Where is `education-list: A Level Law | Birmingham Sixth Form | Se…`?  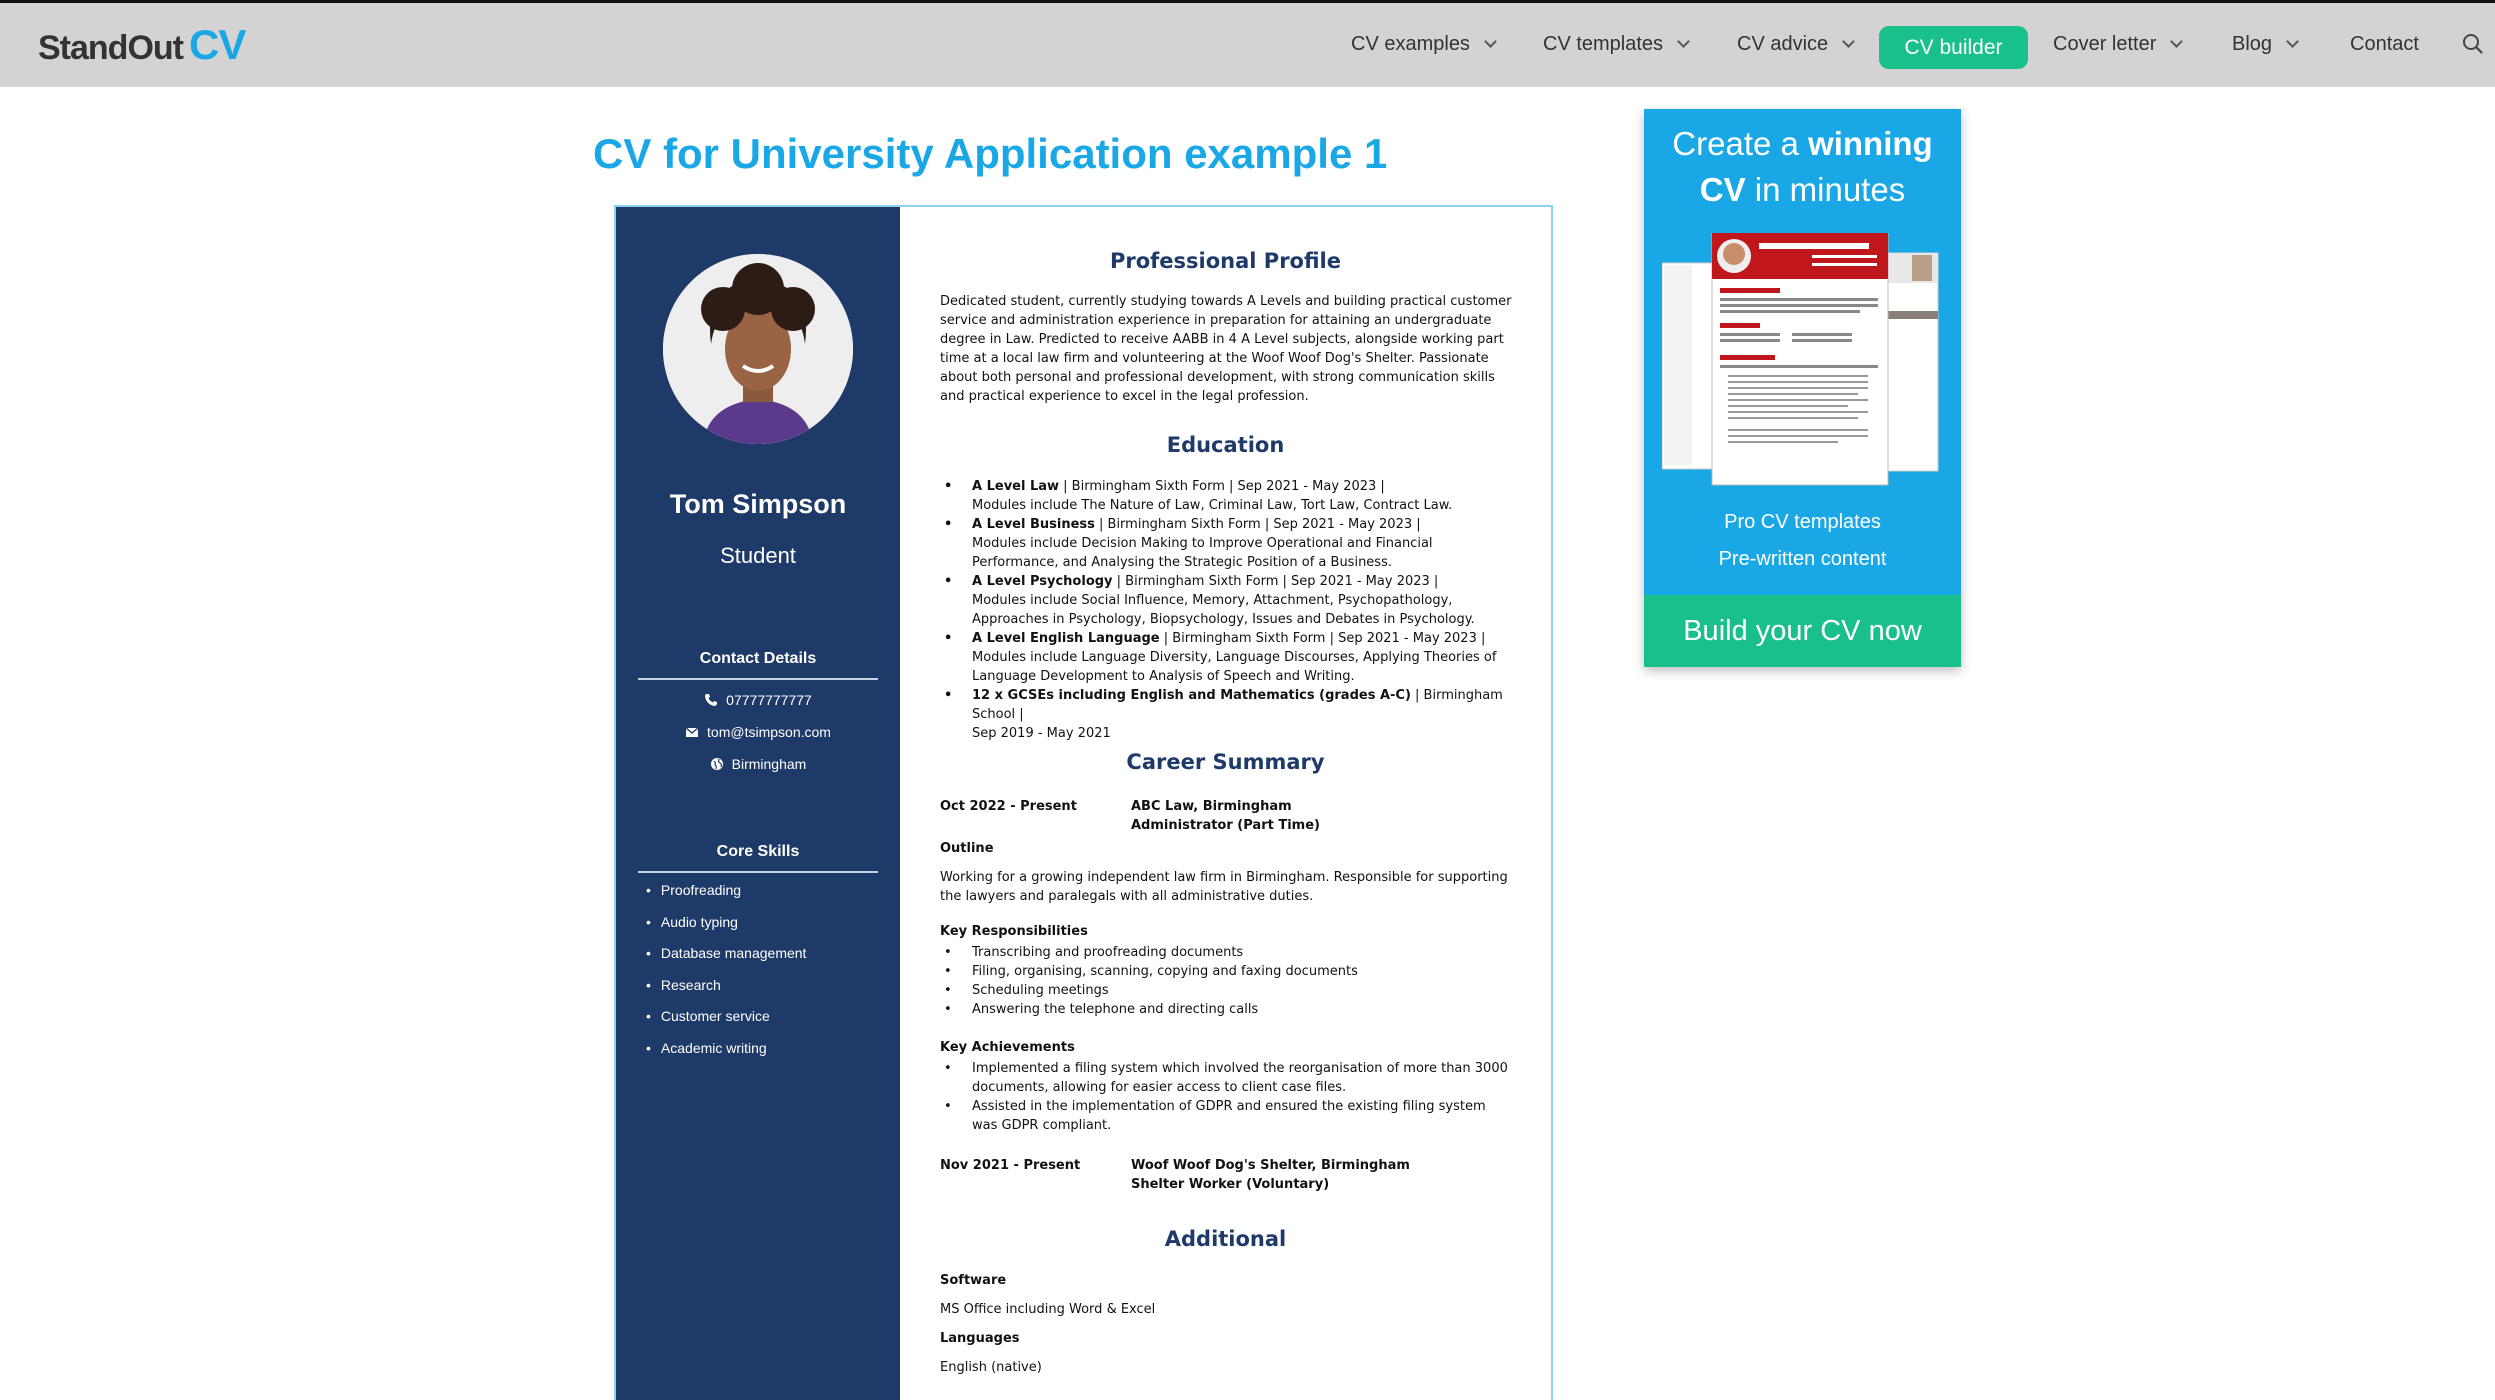 education-list: A Level Law | Birmingham Sixth Form | Se… is located at coordinates (1226, 610).